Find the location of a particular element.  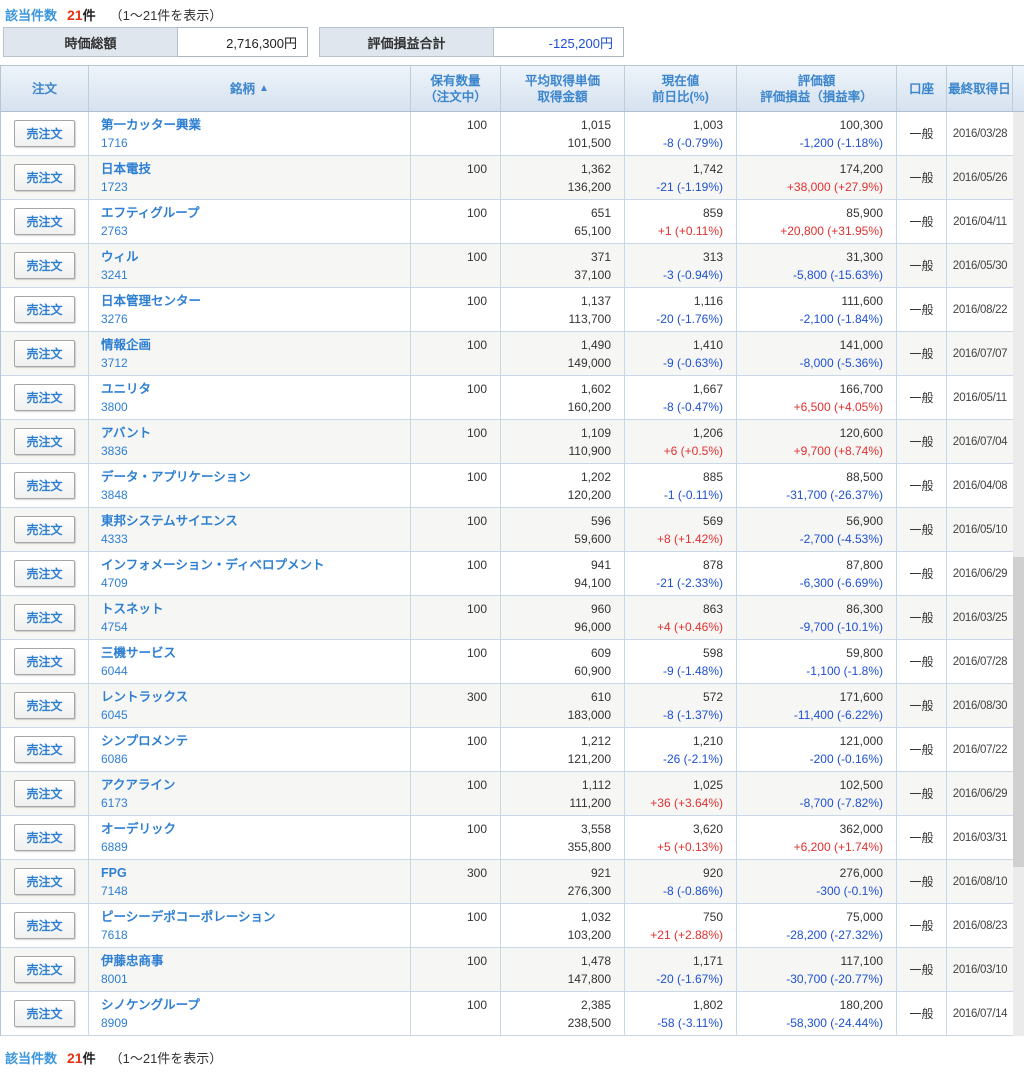

stock-name-link: 第一カッター興業 is located at coordinates (255, 125).